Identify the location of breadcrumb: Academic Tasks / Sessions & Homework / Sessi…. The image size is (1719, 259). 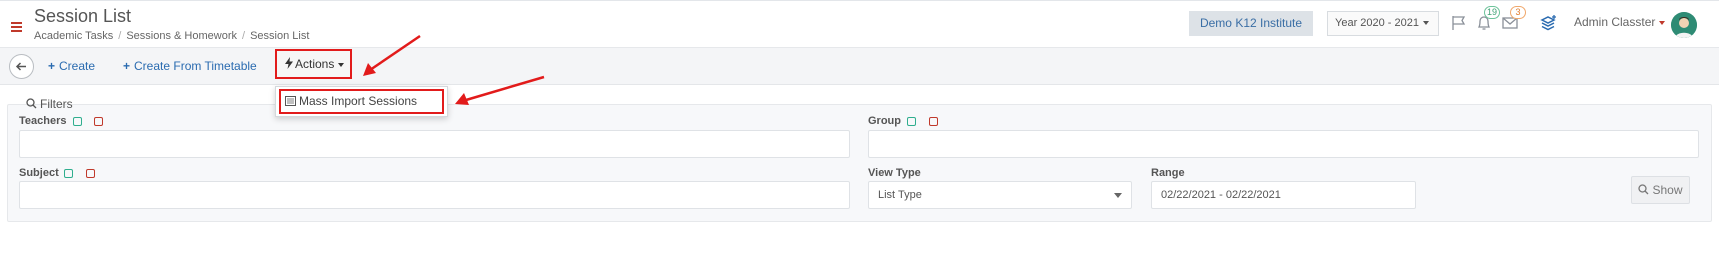
(172, 36).